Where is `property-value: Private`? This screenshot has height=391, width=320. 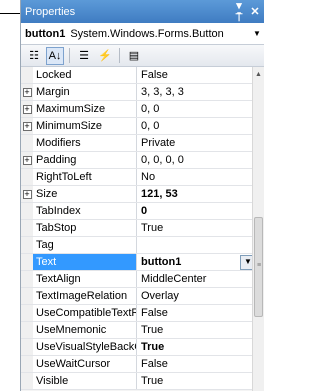 property-value: Private is located at coordinates (200, 143).